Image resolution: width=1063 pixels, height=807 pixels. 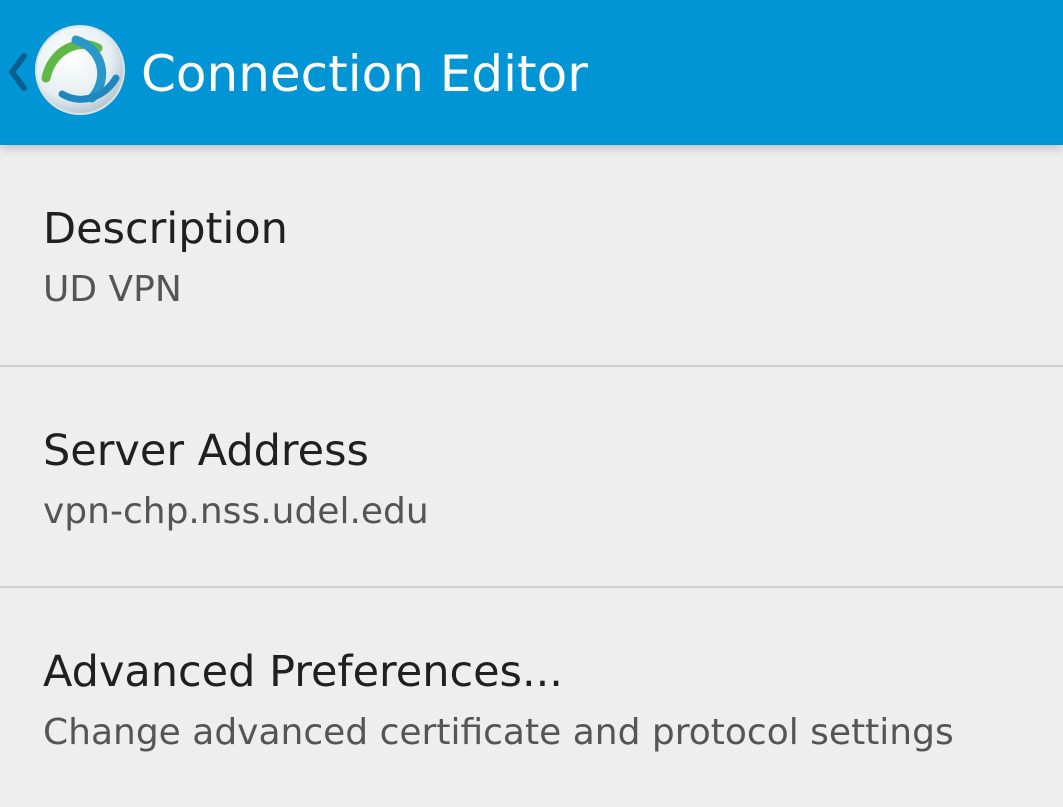 I want to click on chevron-left-icon, so click(x=18, y=72).